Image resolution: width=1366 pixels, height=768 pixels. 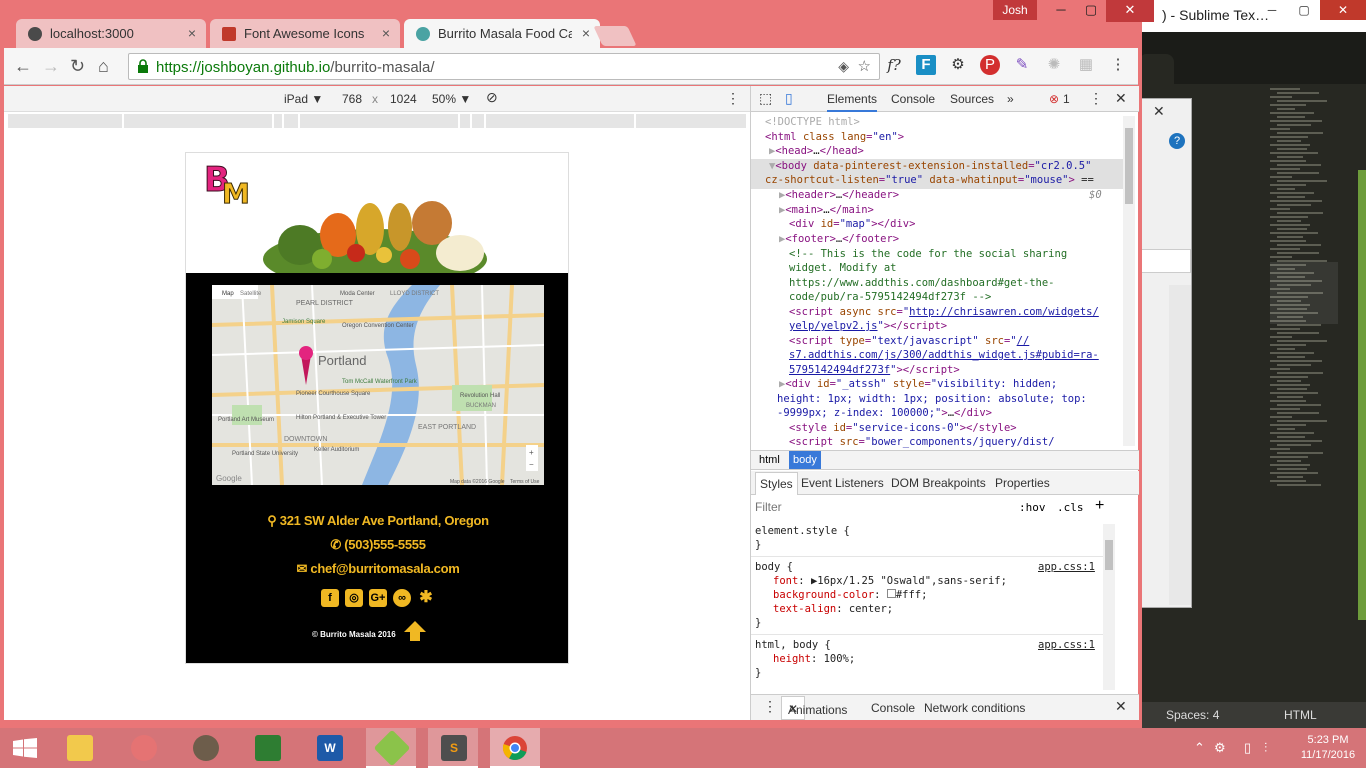 What do you see at coordinates (1118, 65) in the screenshot?
I see `menu-icon: ⋮` at bounding box center [1118, 65].